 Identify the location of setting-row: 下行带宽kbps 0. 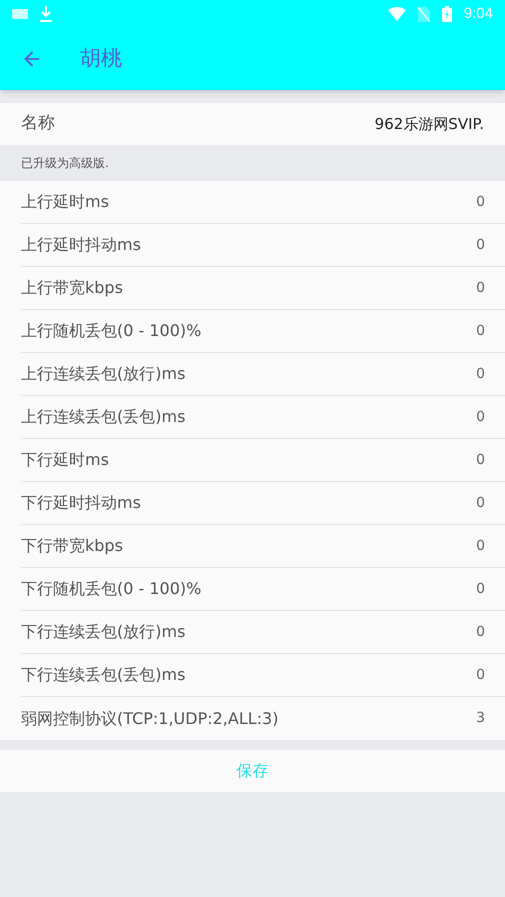
(263, 546).